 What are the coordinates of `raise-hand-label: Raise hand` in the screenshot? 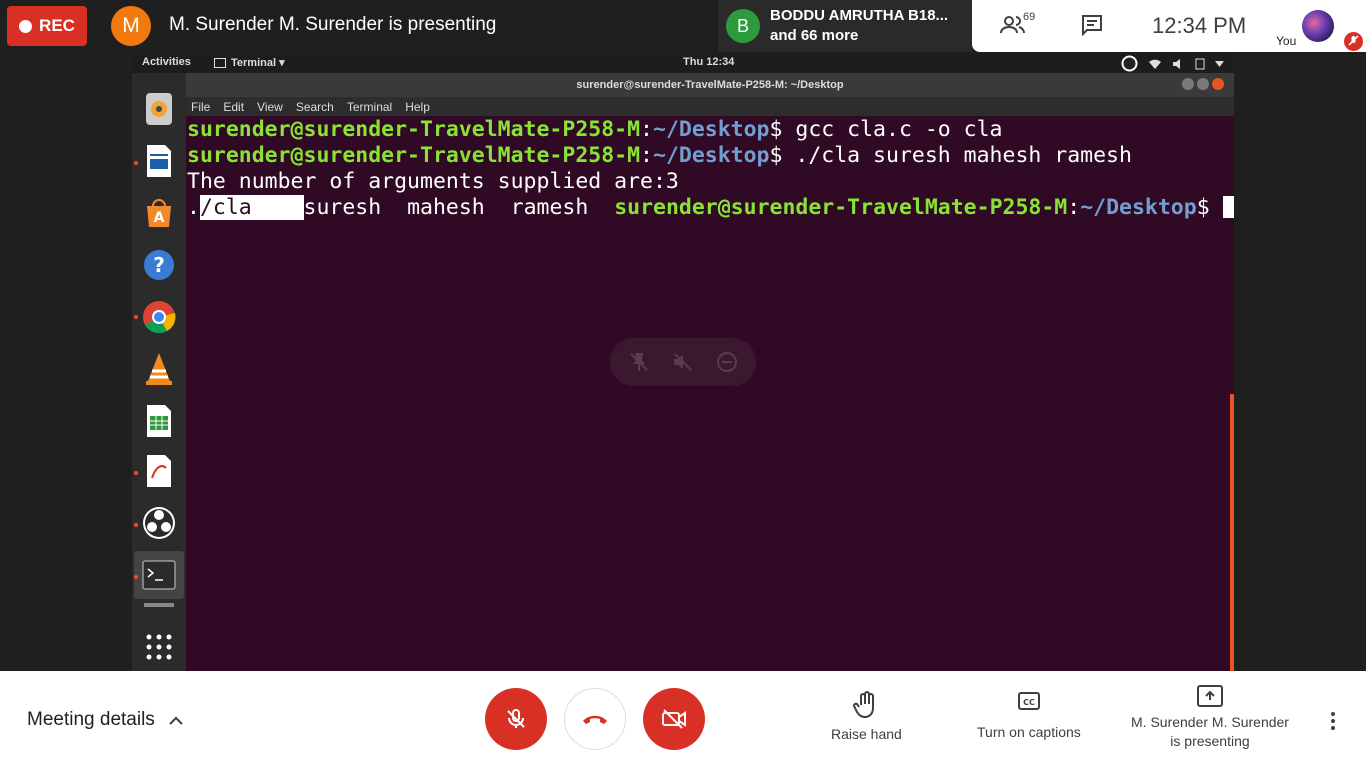 It's located at (866, 734).